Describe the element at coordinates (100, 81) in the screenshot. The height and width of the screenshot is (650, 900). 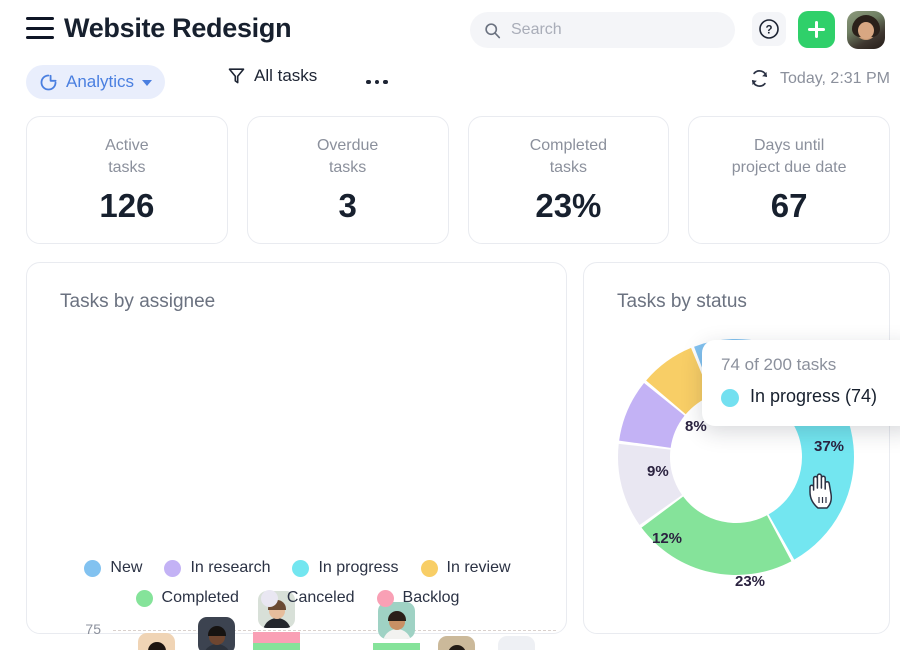
I see `view-selector-label: Analytics` at that location.